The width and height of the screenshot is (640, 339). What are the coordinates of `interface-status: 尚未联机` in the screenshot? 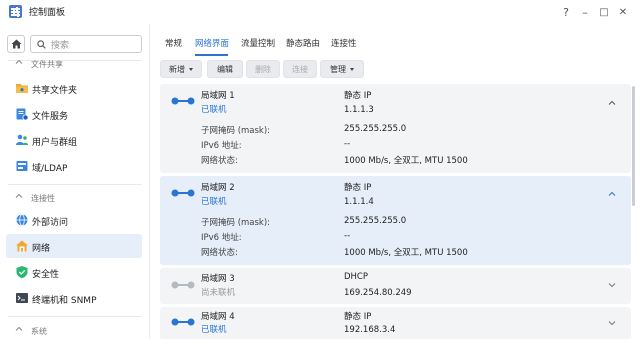 It's located at (218, 293).